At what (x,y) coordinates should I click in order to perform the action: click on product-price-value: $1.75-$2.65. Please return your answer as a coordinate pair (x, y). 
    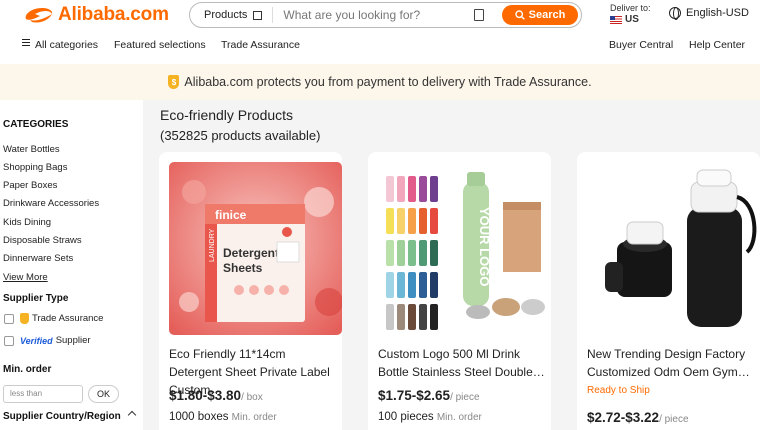
    Looking at the image, I should click on (414, 395).